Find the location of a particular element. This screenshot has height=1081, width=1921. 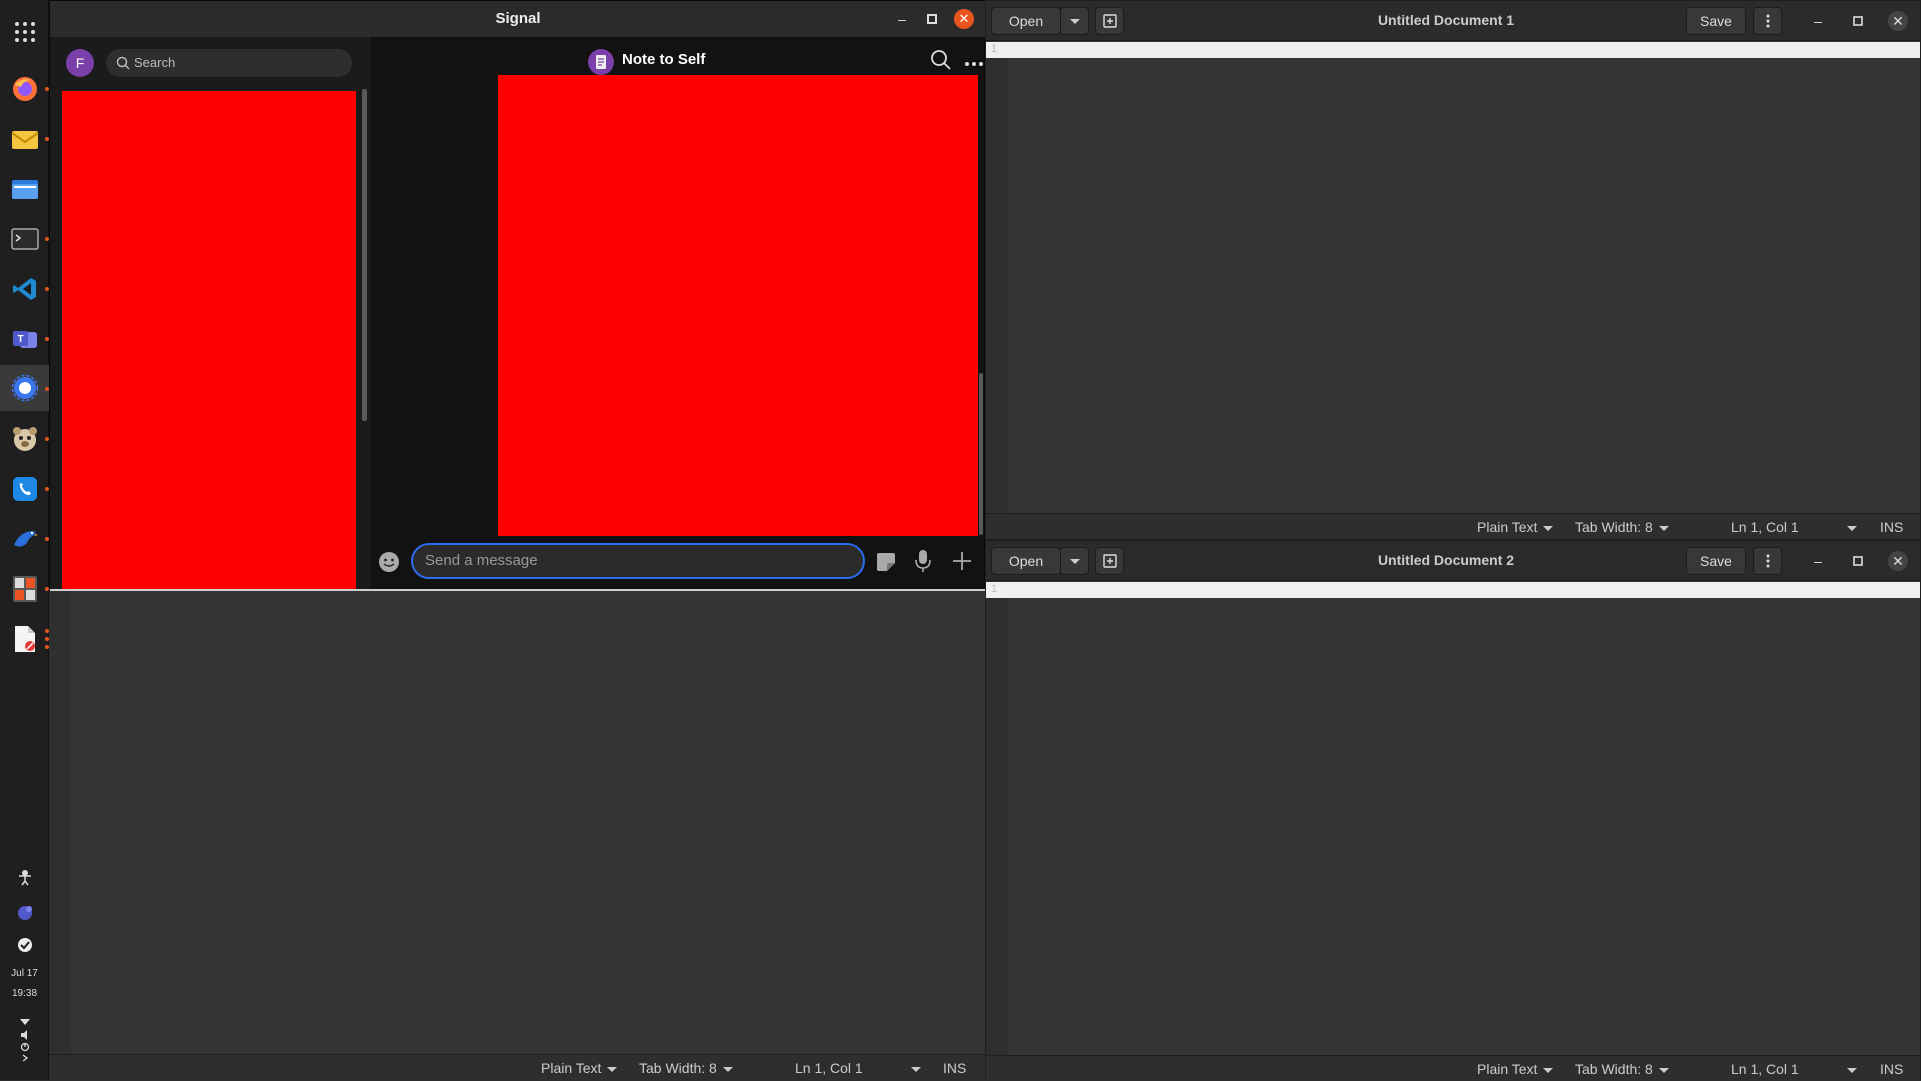

phone-icon is located at coordinates (25, 489).